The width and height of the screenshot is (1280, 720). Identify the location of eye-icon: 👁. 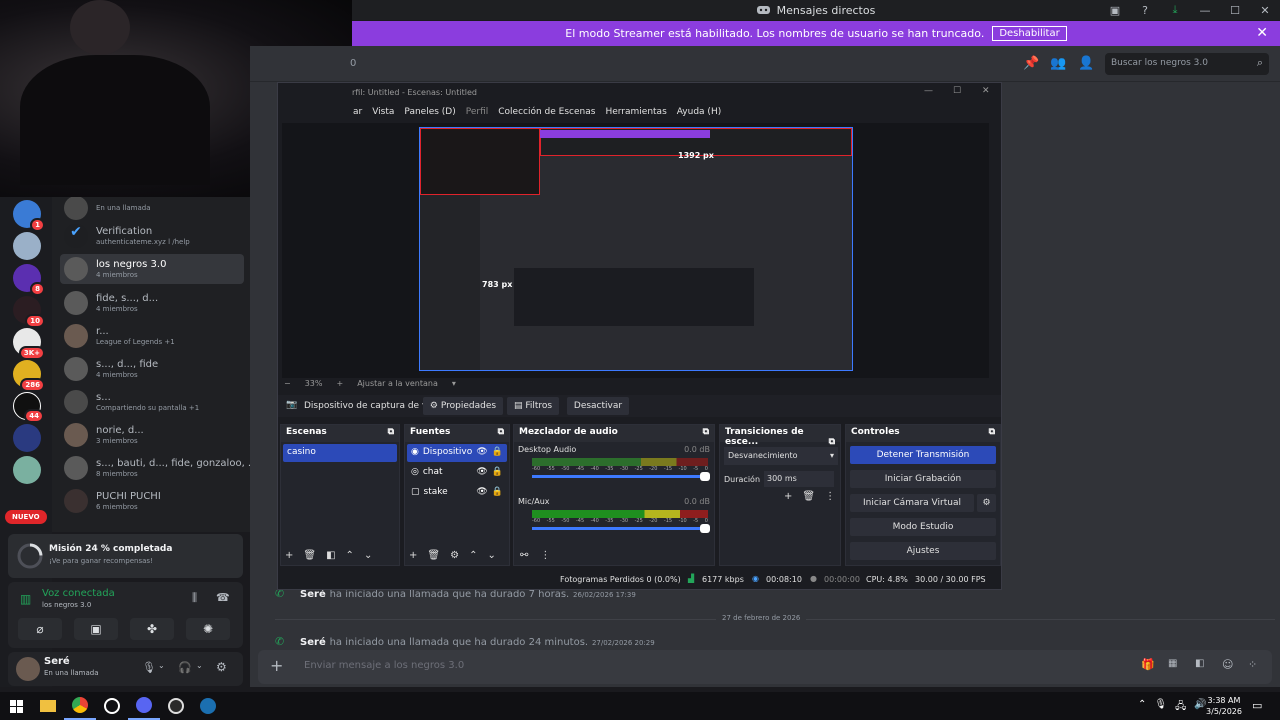
(481, 493).